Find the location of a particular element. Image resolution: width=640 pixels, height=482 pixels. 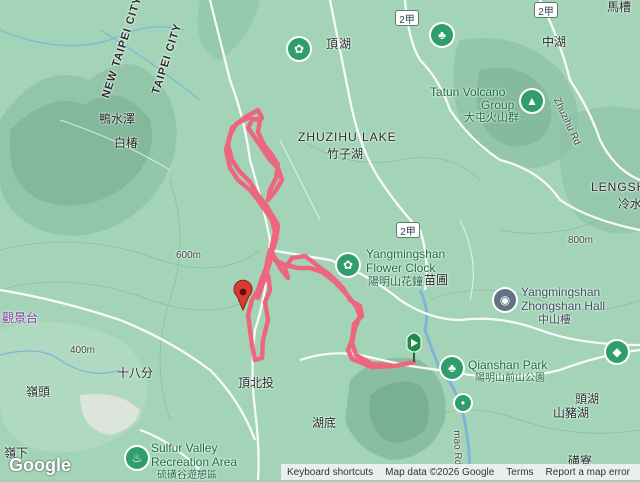

tatun-zh-label: 大屯火山群 is located at coordinates (491, 118).